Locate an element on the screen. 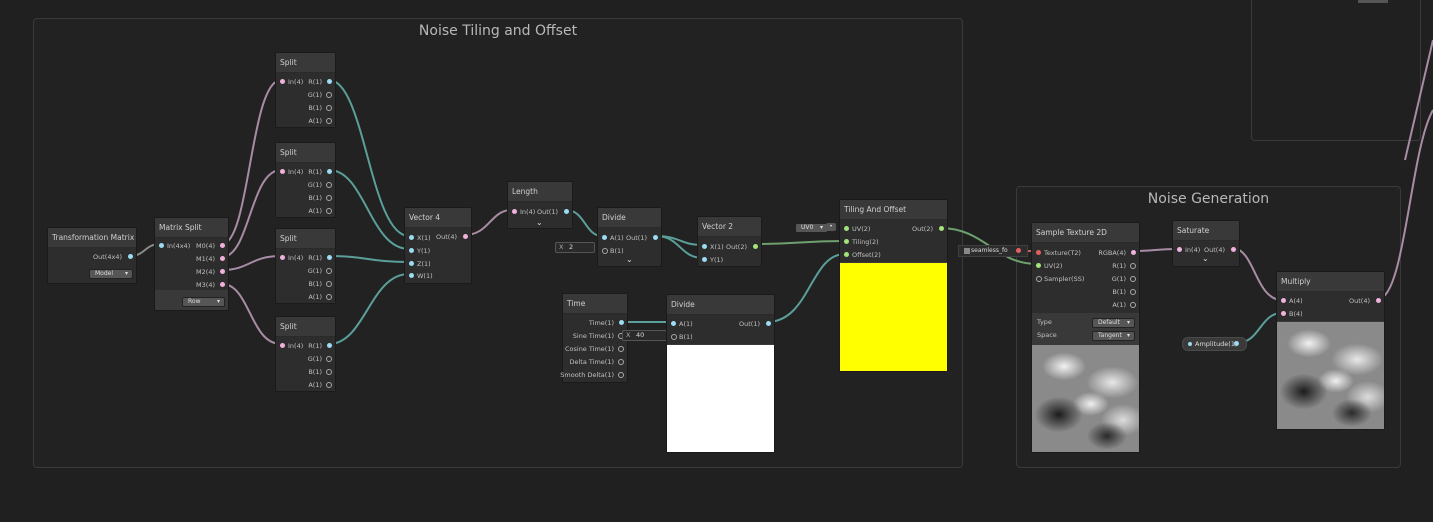 The height and width of the screenshot is (522, 1433). type-dropdown: Default is located at coordinates (1113, 323).